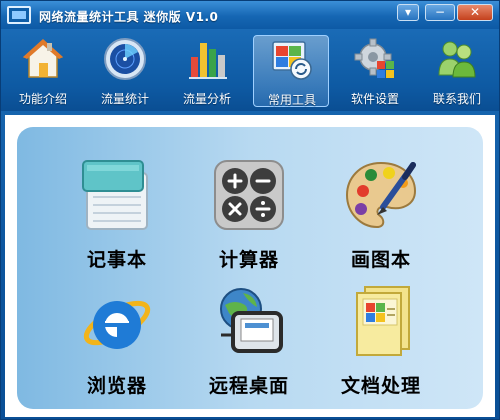 This screenshot has width=500, height=420. I want to click on tool-label: 计算器, so click(248, 260).